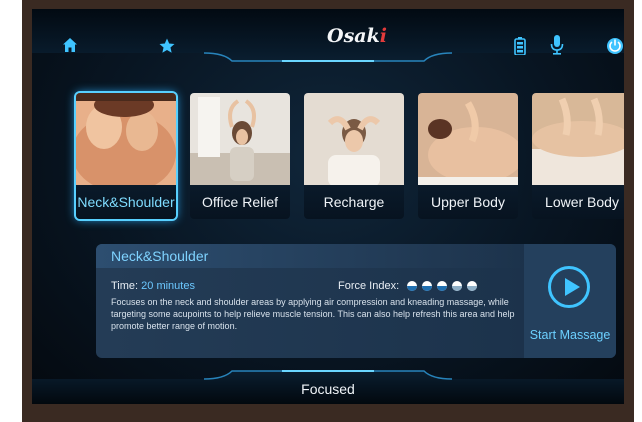 Image resolution: width=642 pixels, height=422 pixels. What do you see at coordinates (578, 140) in the screenshot?
I see `lower-body-photo` at bounding box center [578, 140].